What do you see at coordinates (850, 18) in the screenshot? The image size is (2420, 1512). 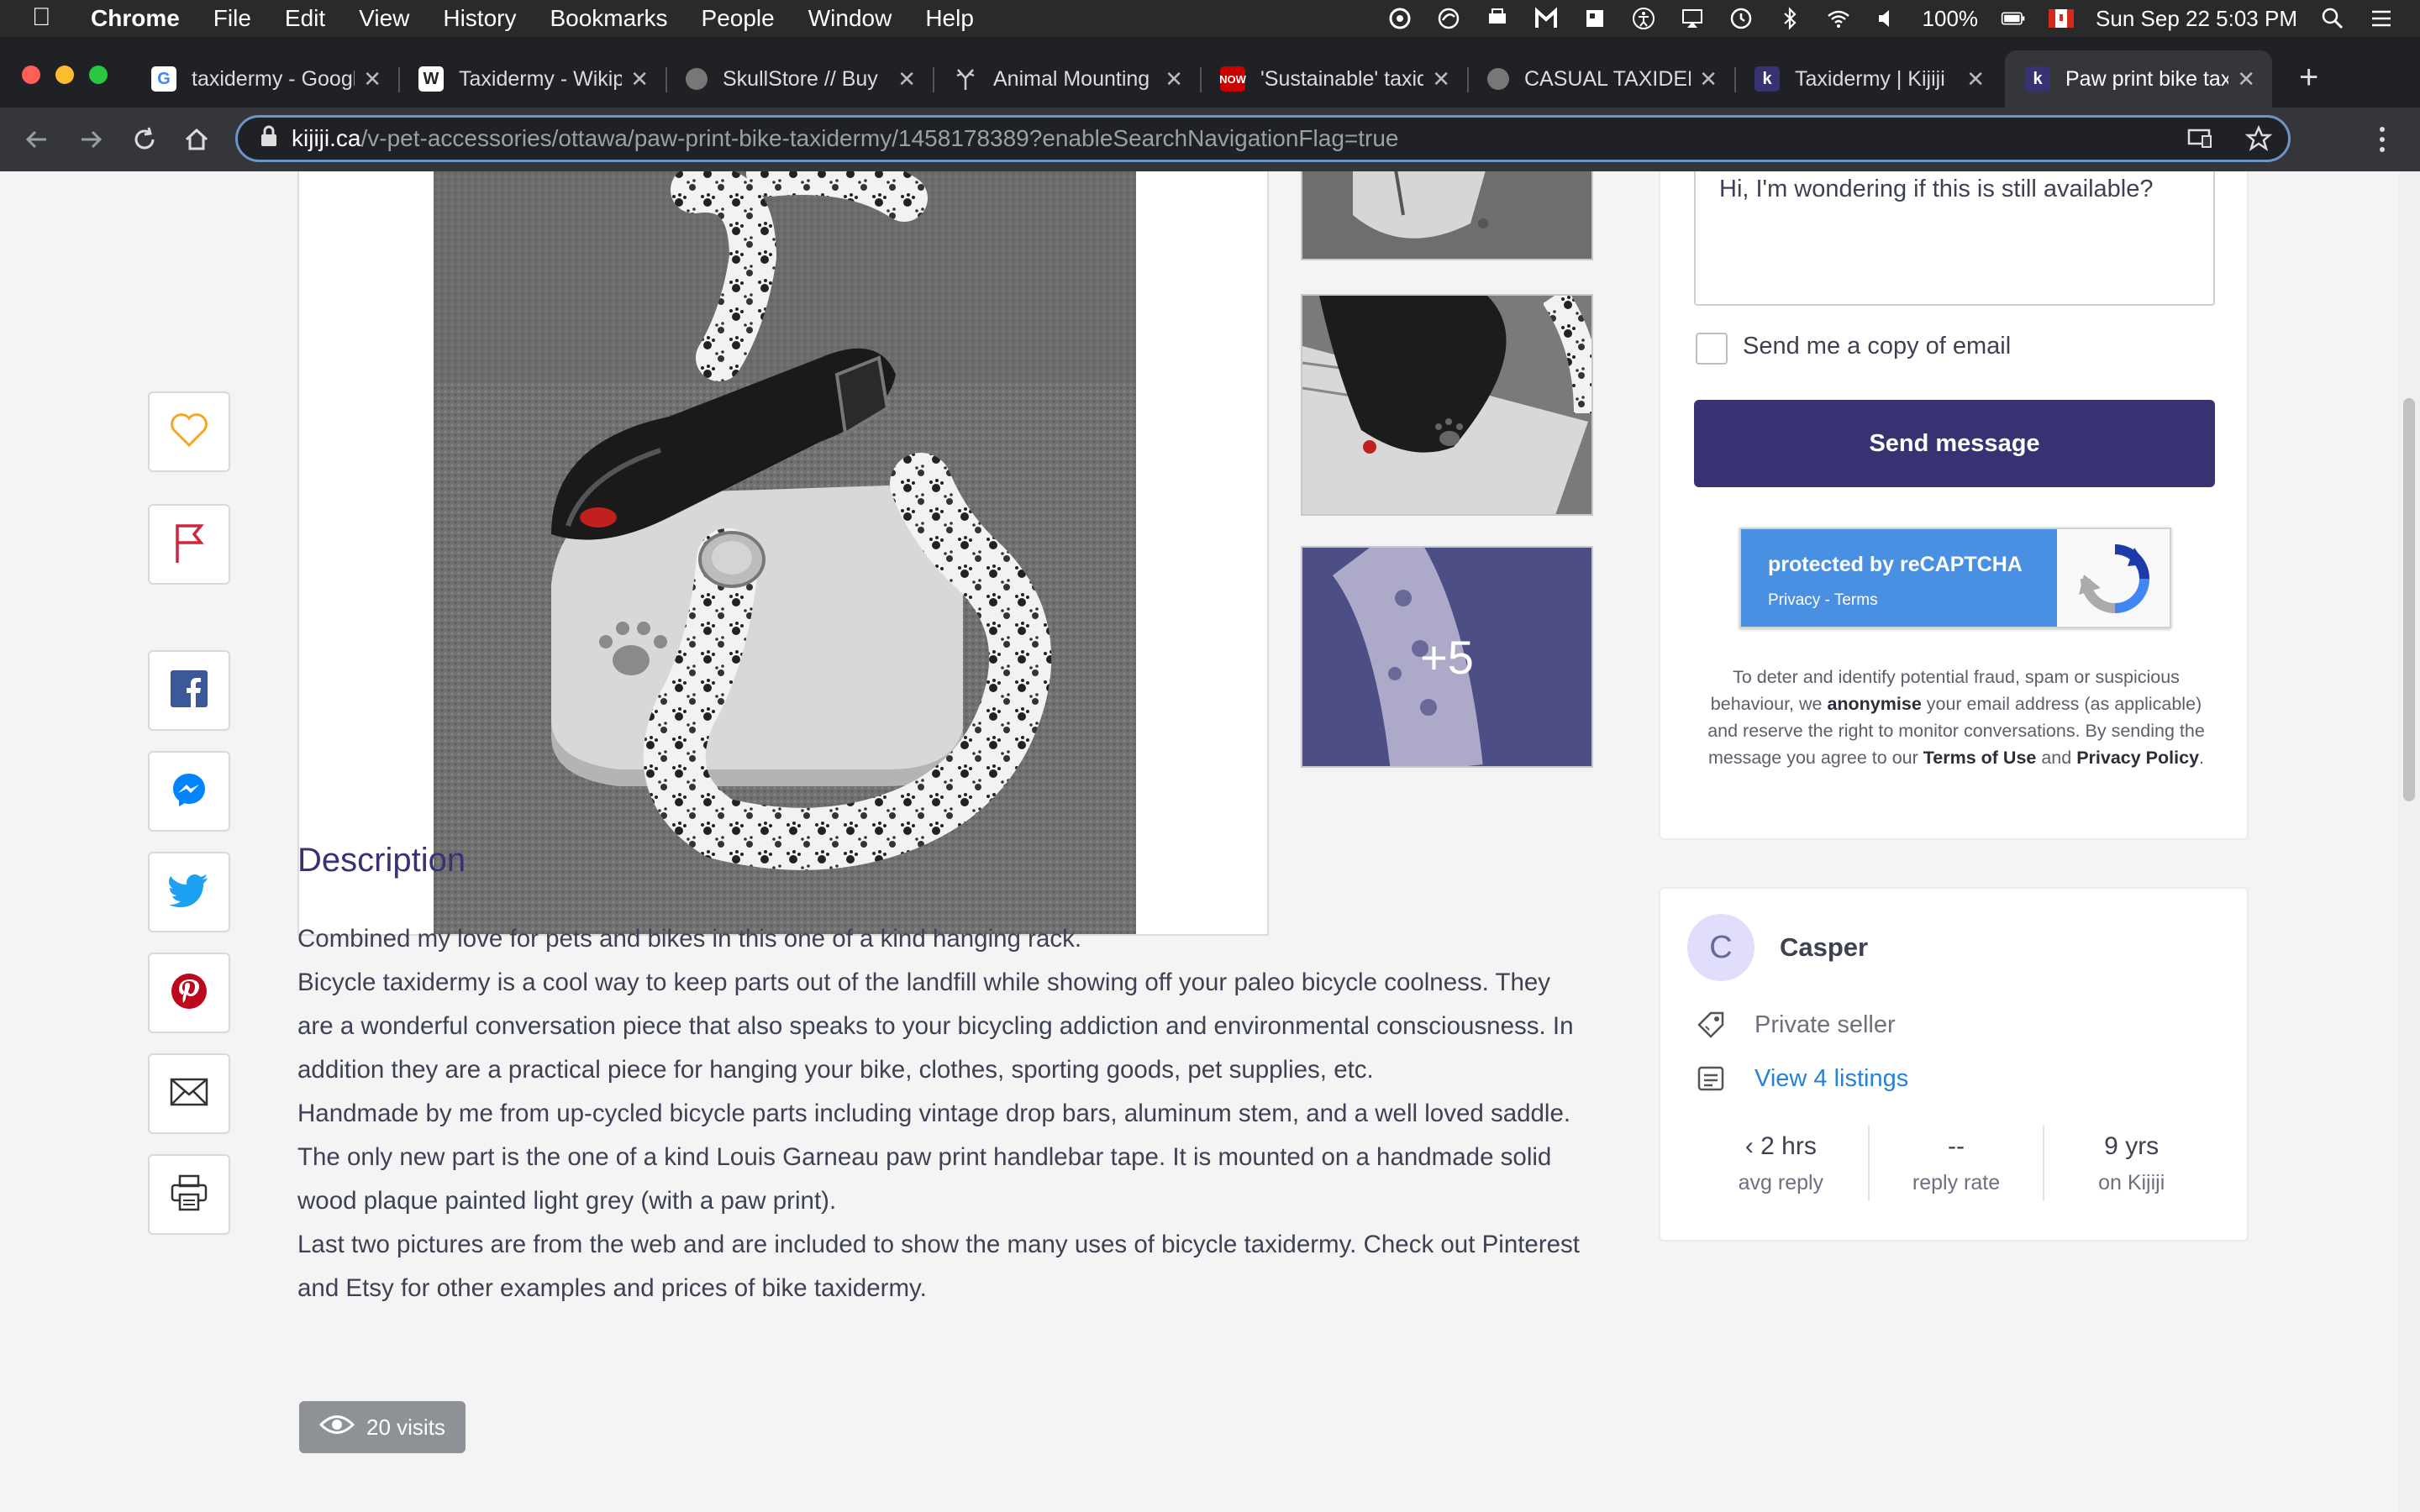 I see `menu-window: Window` at bounding box center [850, 18].